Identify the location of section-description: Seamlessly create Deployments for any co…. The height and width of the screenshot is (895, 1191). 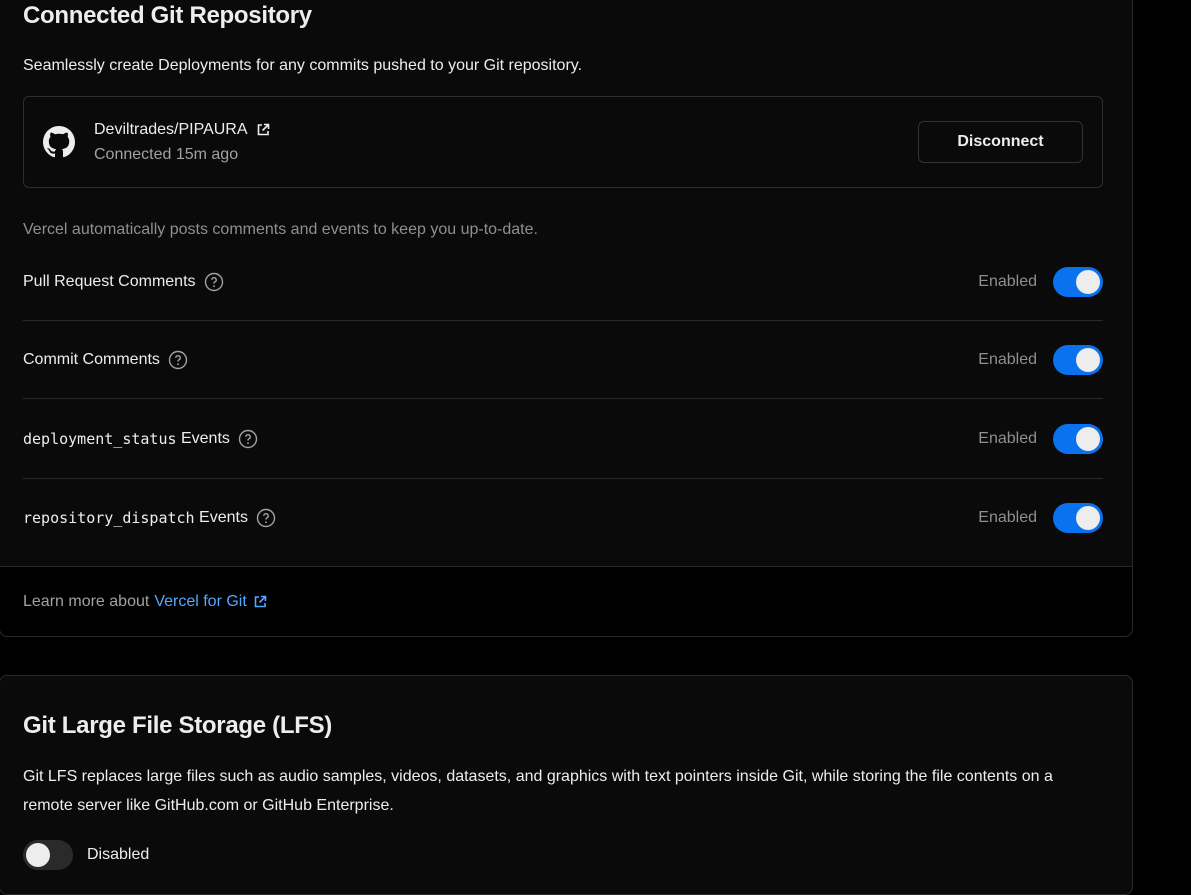
(303, 65).